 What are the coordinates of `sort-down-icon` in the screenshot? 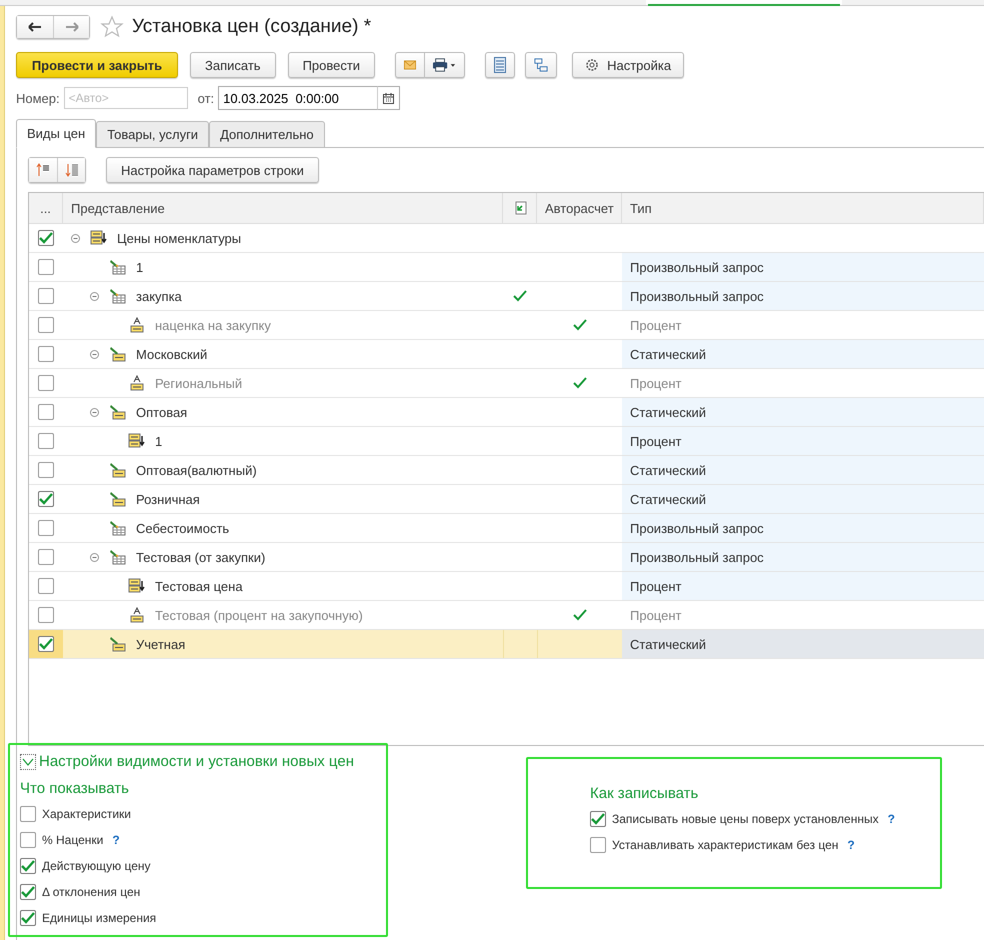 It's located at (71, 170).